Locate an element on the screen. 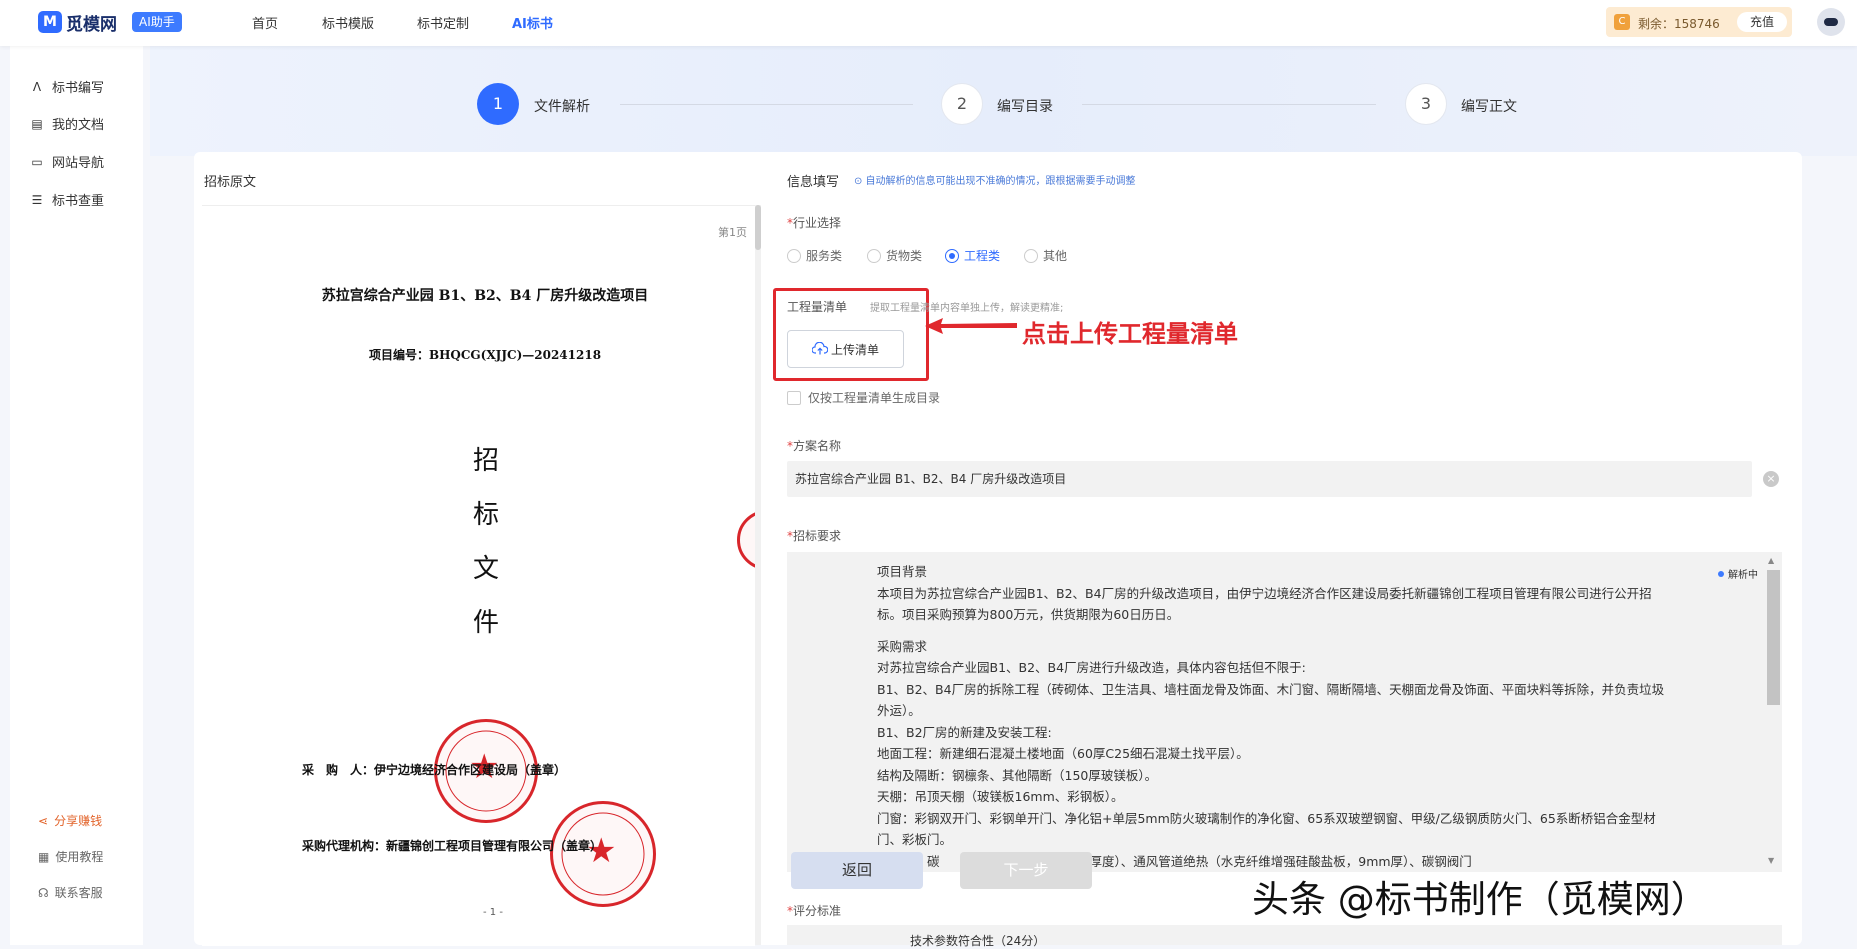  sidebar-tutorial-label: 使用教程 is located at coordinates (79, 857).